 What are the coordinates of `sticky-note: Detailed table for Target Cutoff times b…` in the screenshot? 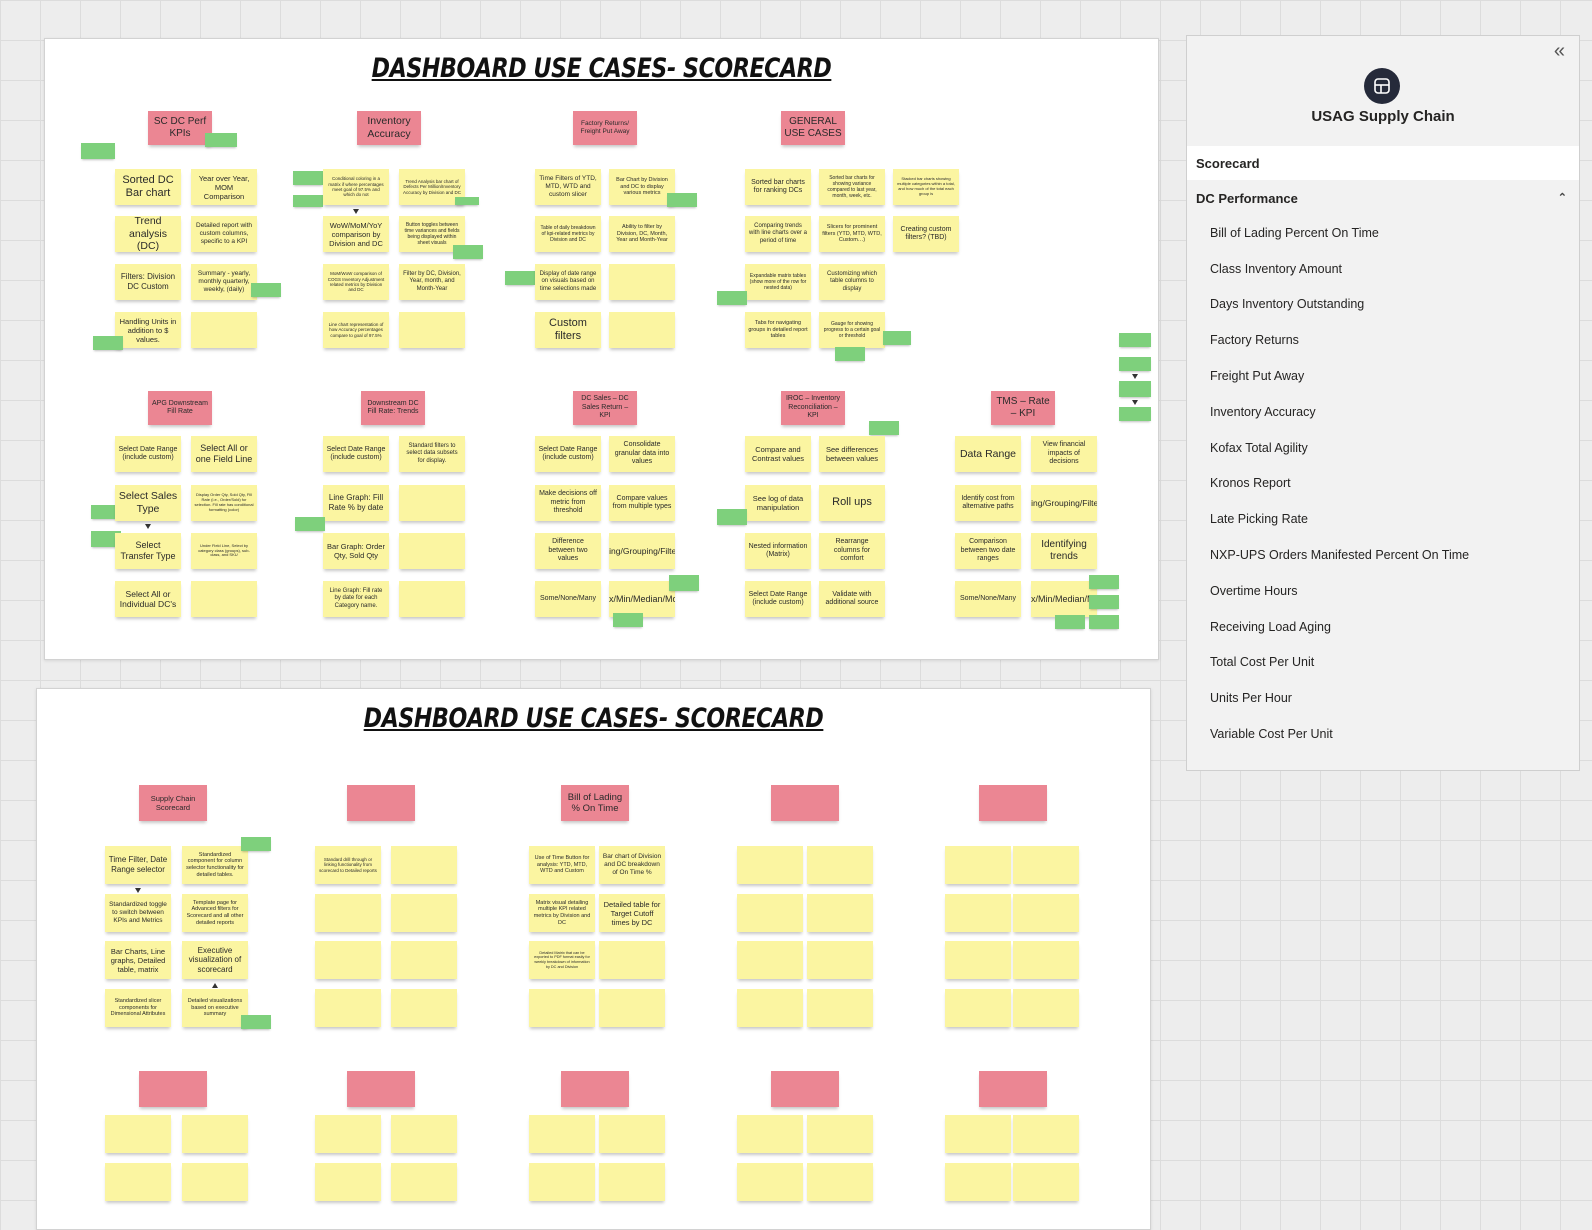 It's located at (632, 913).